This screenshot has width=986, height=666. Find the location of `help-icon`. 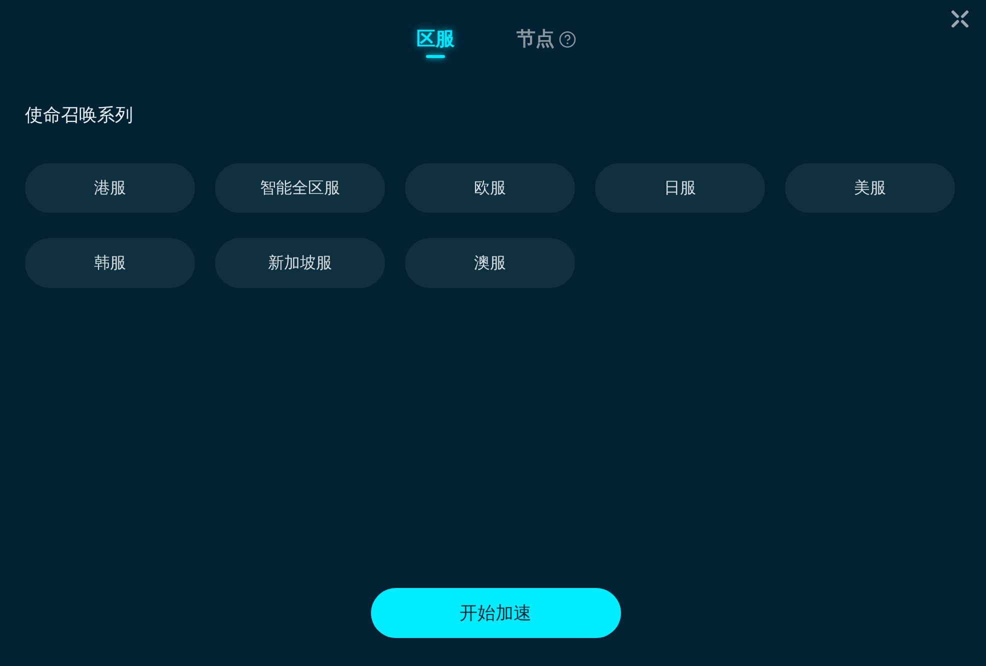

help-icon is located at coordinates (567, 39).